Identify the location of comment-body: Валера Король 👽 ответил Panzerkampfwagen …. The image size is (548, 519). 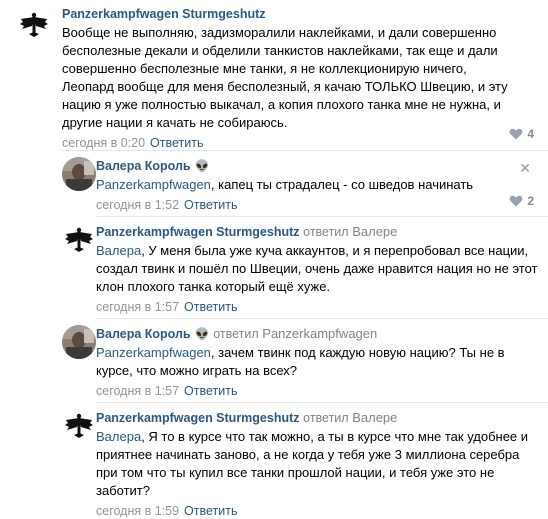
(317, 362).